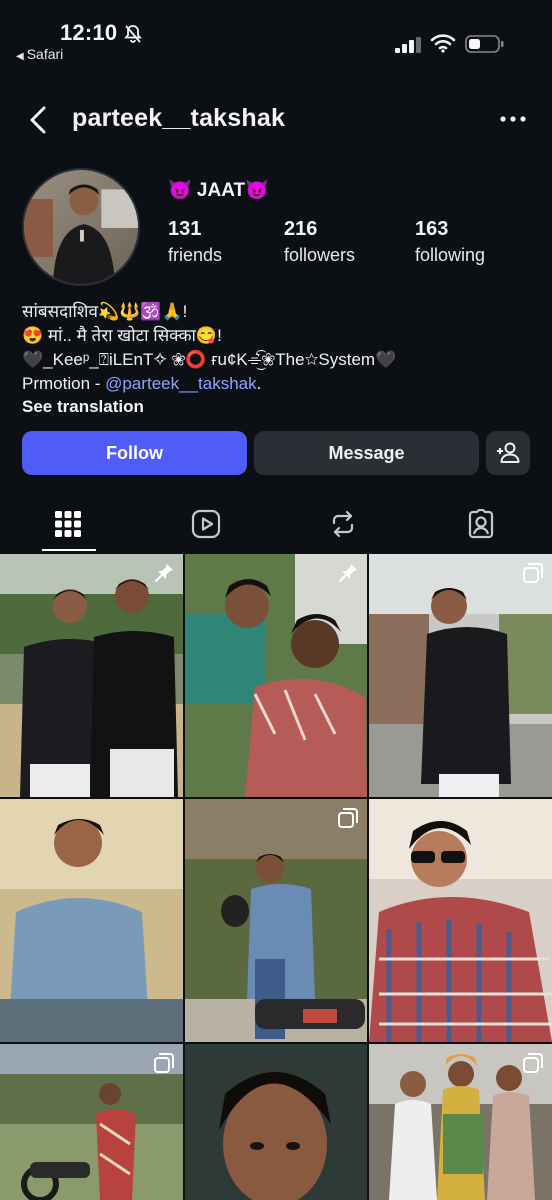 The width and height of the screenshot is (552, 1200). I want to click on chevron-left-icon, so click(38, 120).